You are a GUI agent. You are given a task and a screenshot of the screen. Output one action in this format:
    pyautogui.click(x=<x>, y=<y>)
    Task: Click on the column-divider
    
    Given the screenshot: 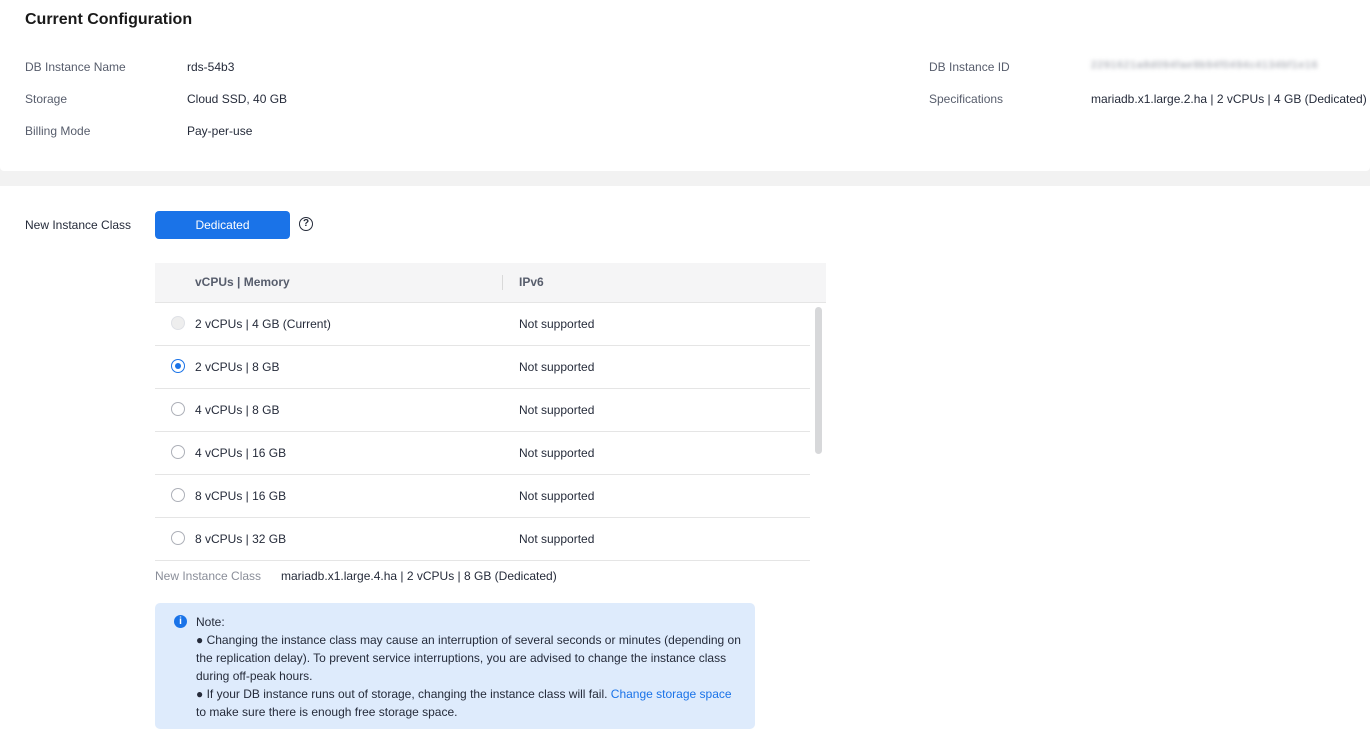 What is the action you would take?
    pyautogui.click(x=502, y=282)
    